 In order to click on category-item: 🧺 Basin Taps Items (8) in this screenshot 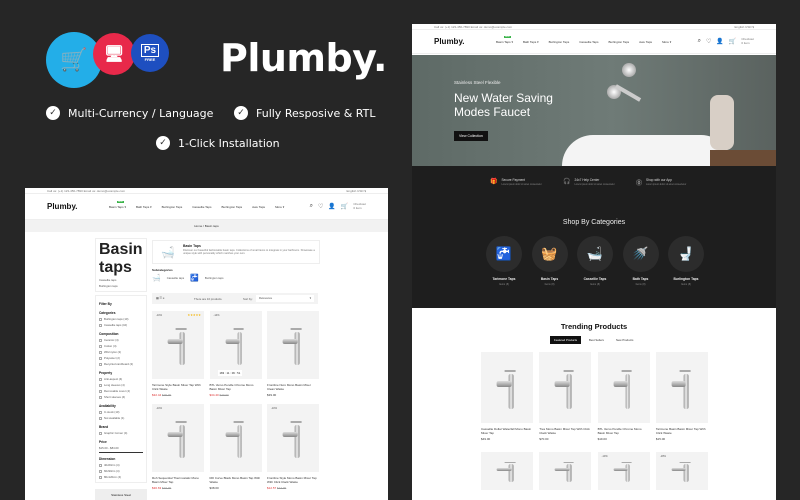, I will do `click(549, 261)`.